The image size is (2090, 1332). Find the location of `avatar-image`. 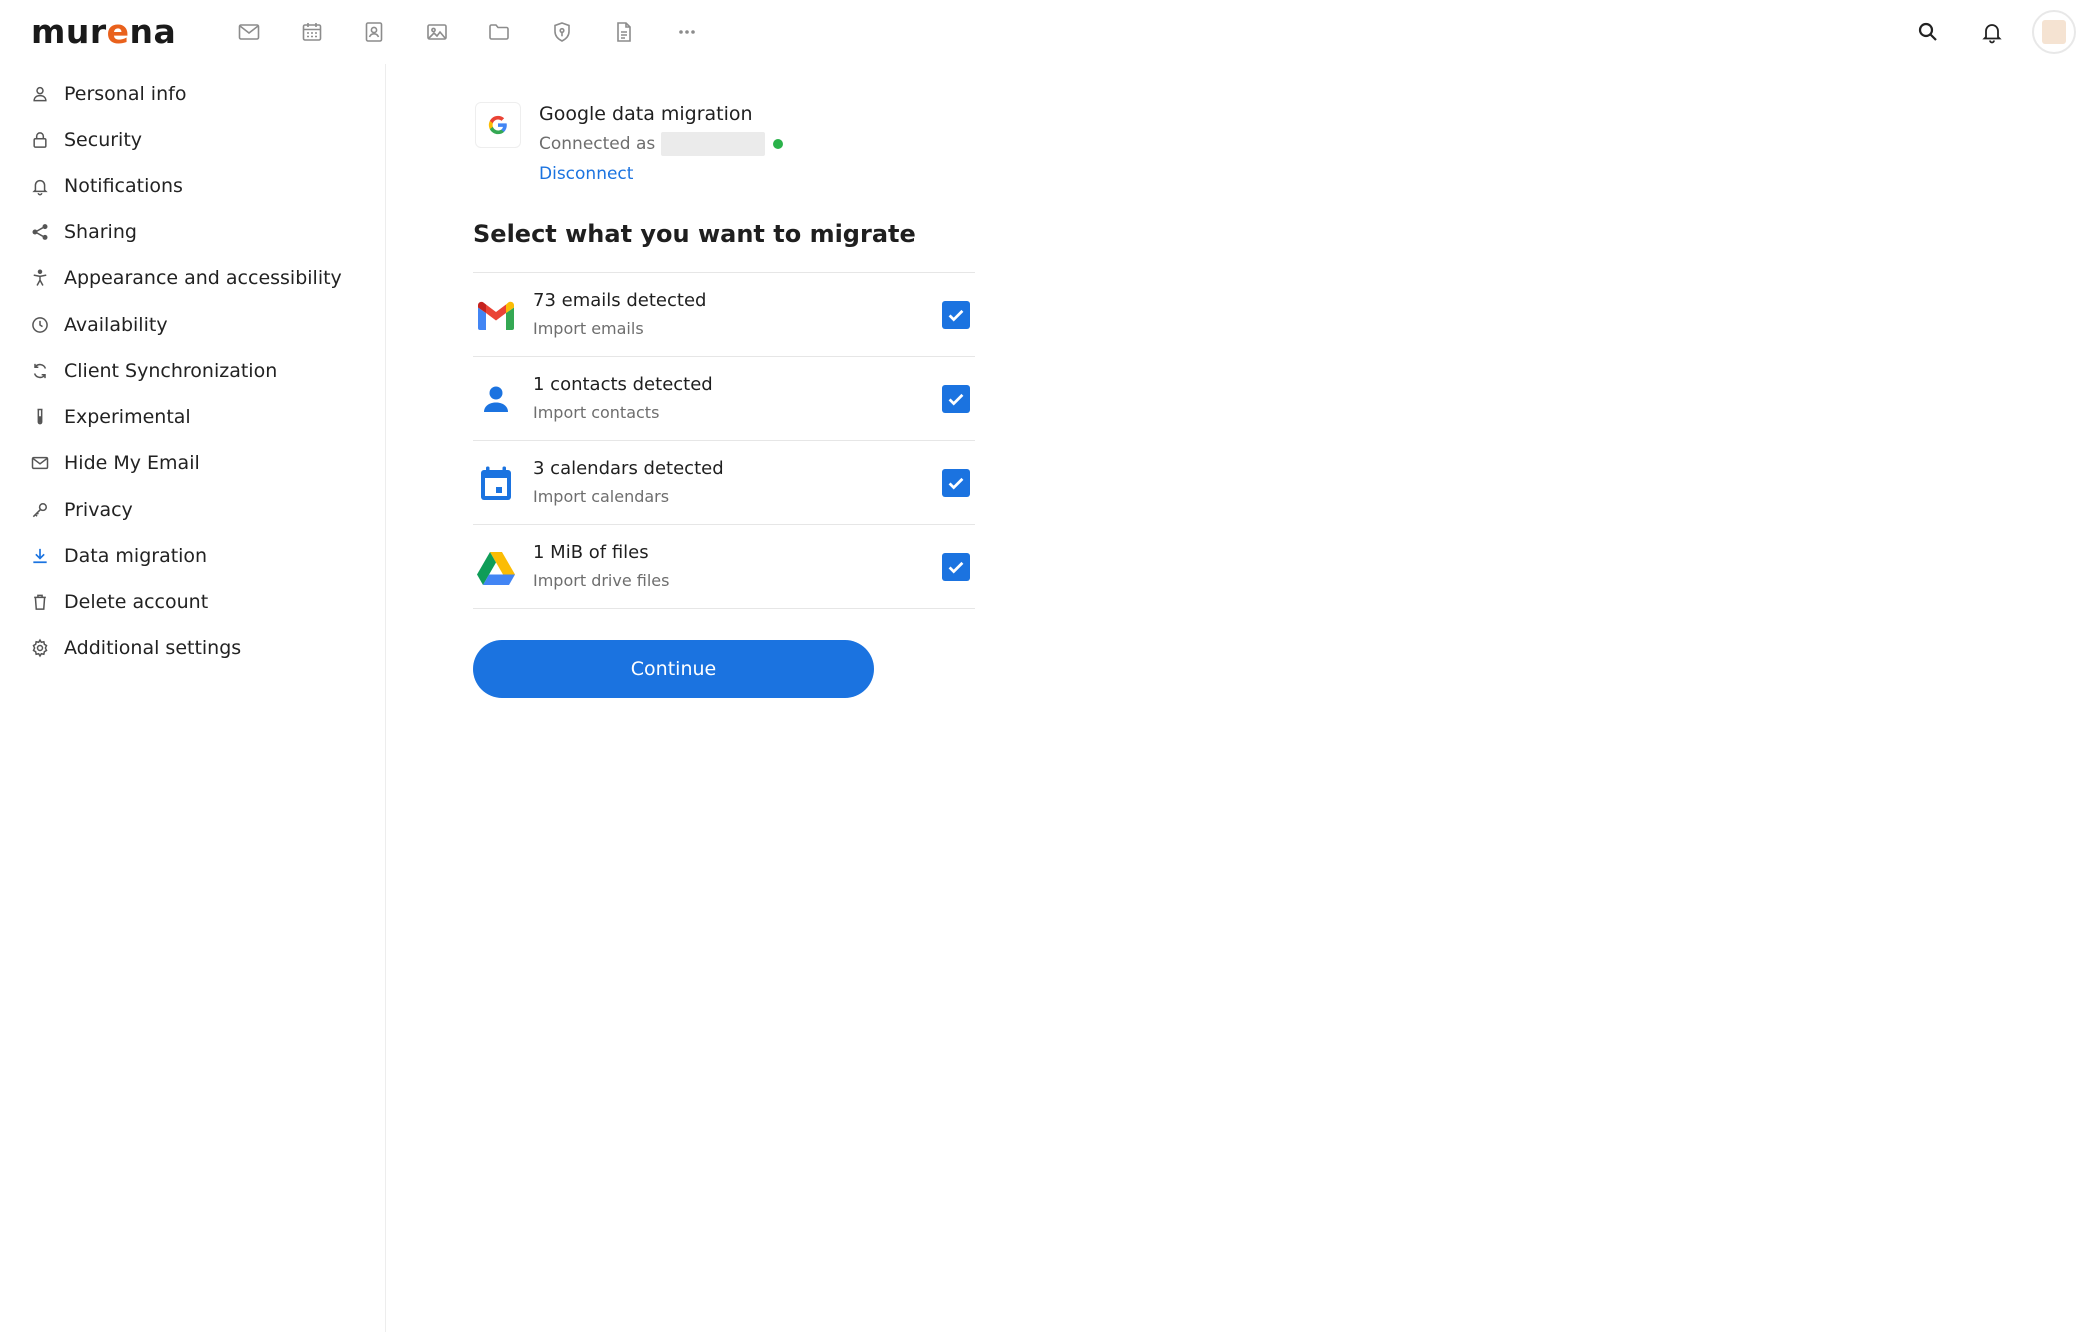

avatar-image is located at coordinates (2054, 32).